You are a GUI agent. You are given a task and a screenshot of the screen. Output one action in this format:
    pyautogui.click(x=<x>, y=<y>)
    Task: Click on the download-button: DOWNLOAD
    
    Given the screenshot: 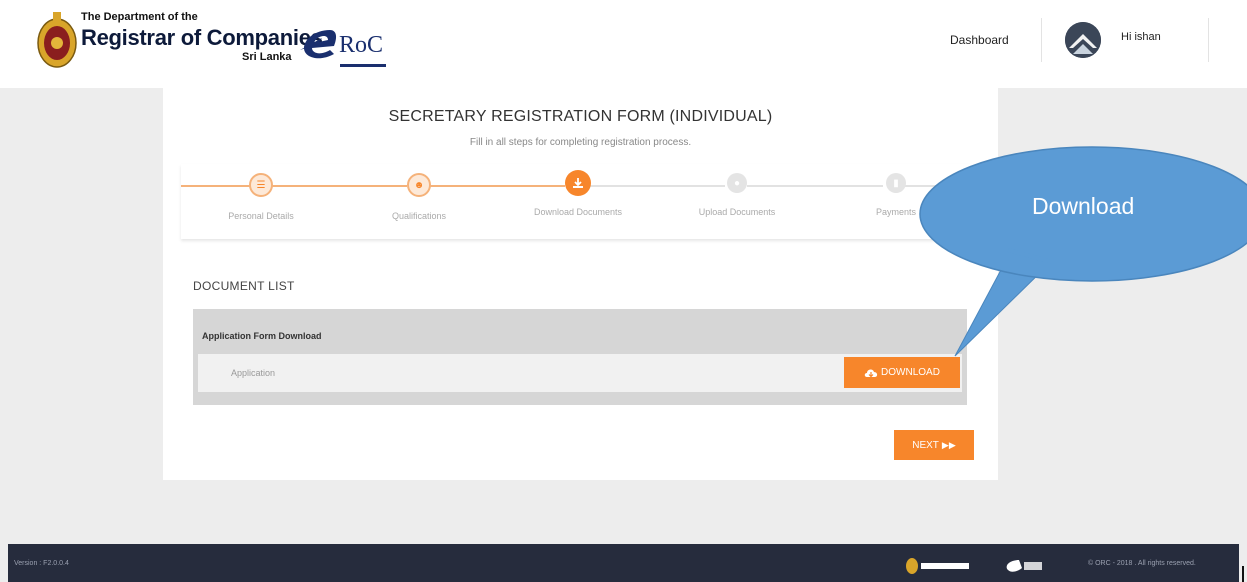 What is the action you would take?
    pyautogui.click(x=902, y=372)
    